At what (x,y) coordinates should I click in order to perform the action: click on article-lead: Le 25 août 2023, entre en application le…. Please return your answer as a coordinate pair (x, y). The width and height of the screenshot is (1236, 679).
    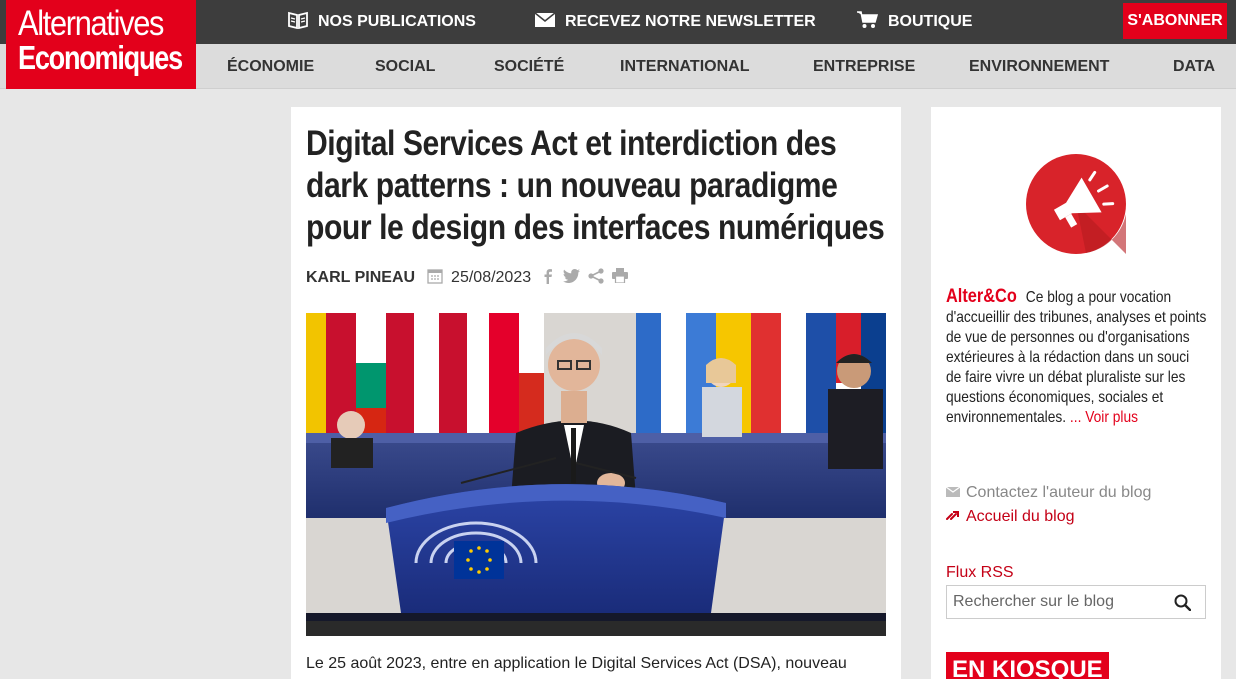
    Looking at the image, I should click on (576, 663).